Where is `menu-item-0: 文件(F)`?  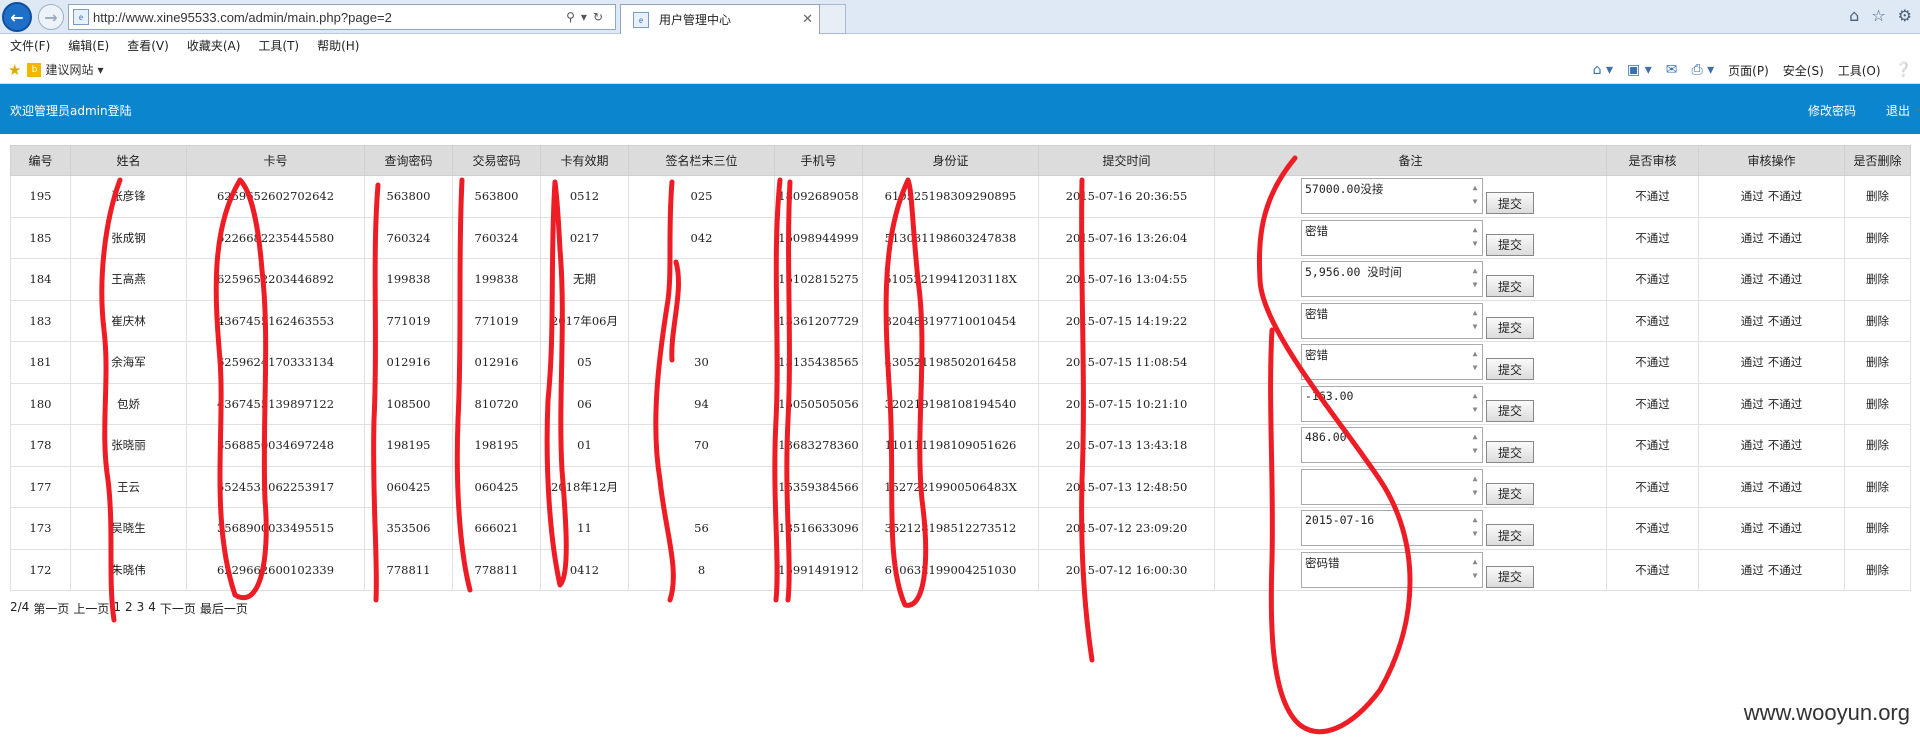 menu-item-0: 文件(F) is located at coordinates (30, 45).